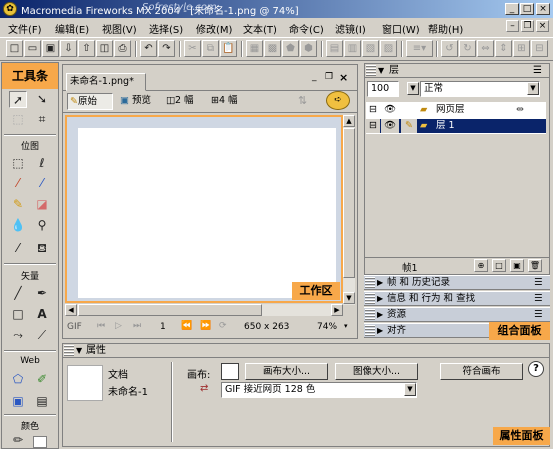  What do you see at coordinates (343, 77) in the screenshot?
I see `doc-win-close-icon: ×` at bounding box center [343, 77].